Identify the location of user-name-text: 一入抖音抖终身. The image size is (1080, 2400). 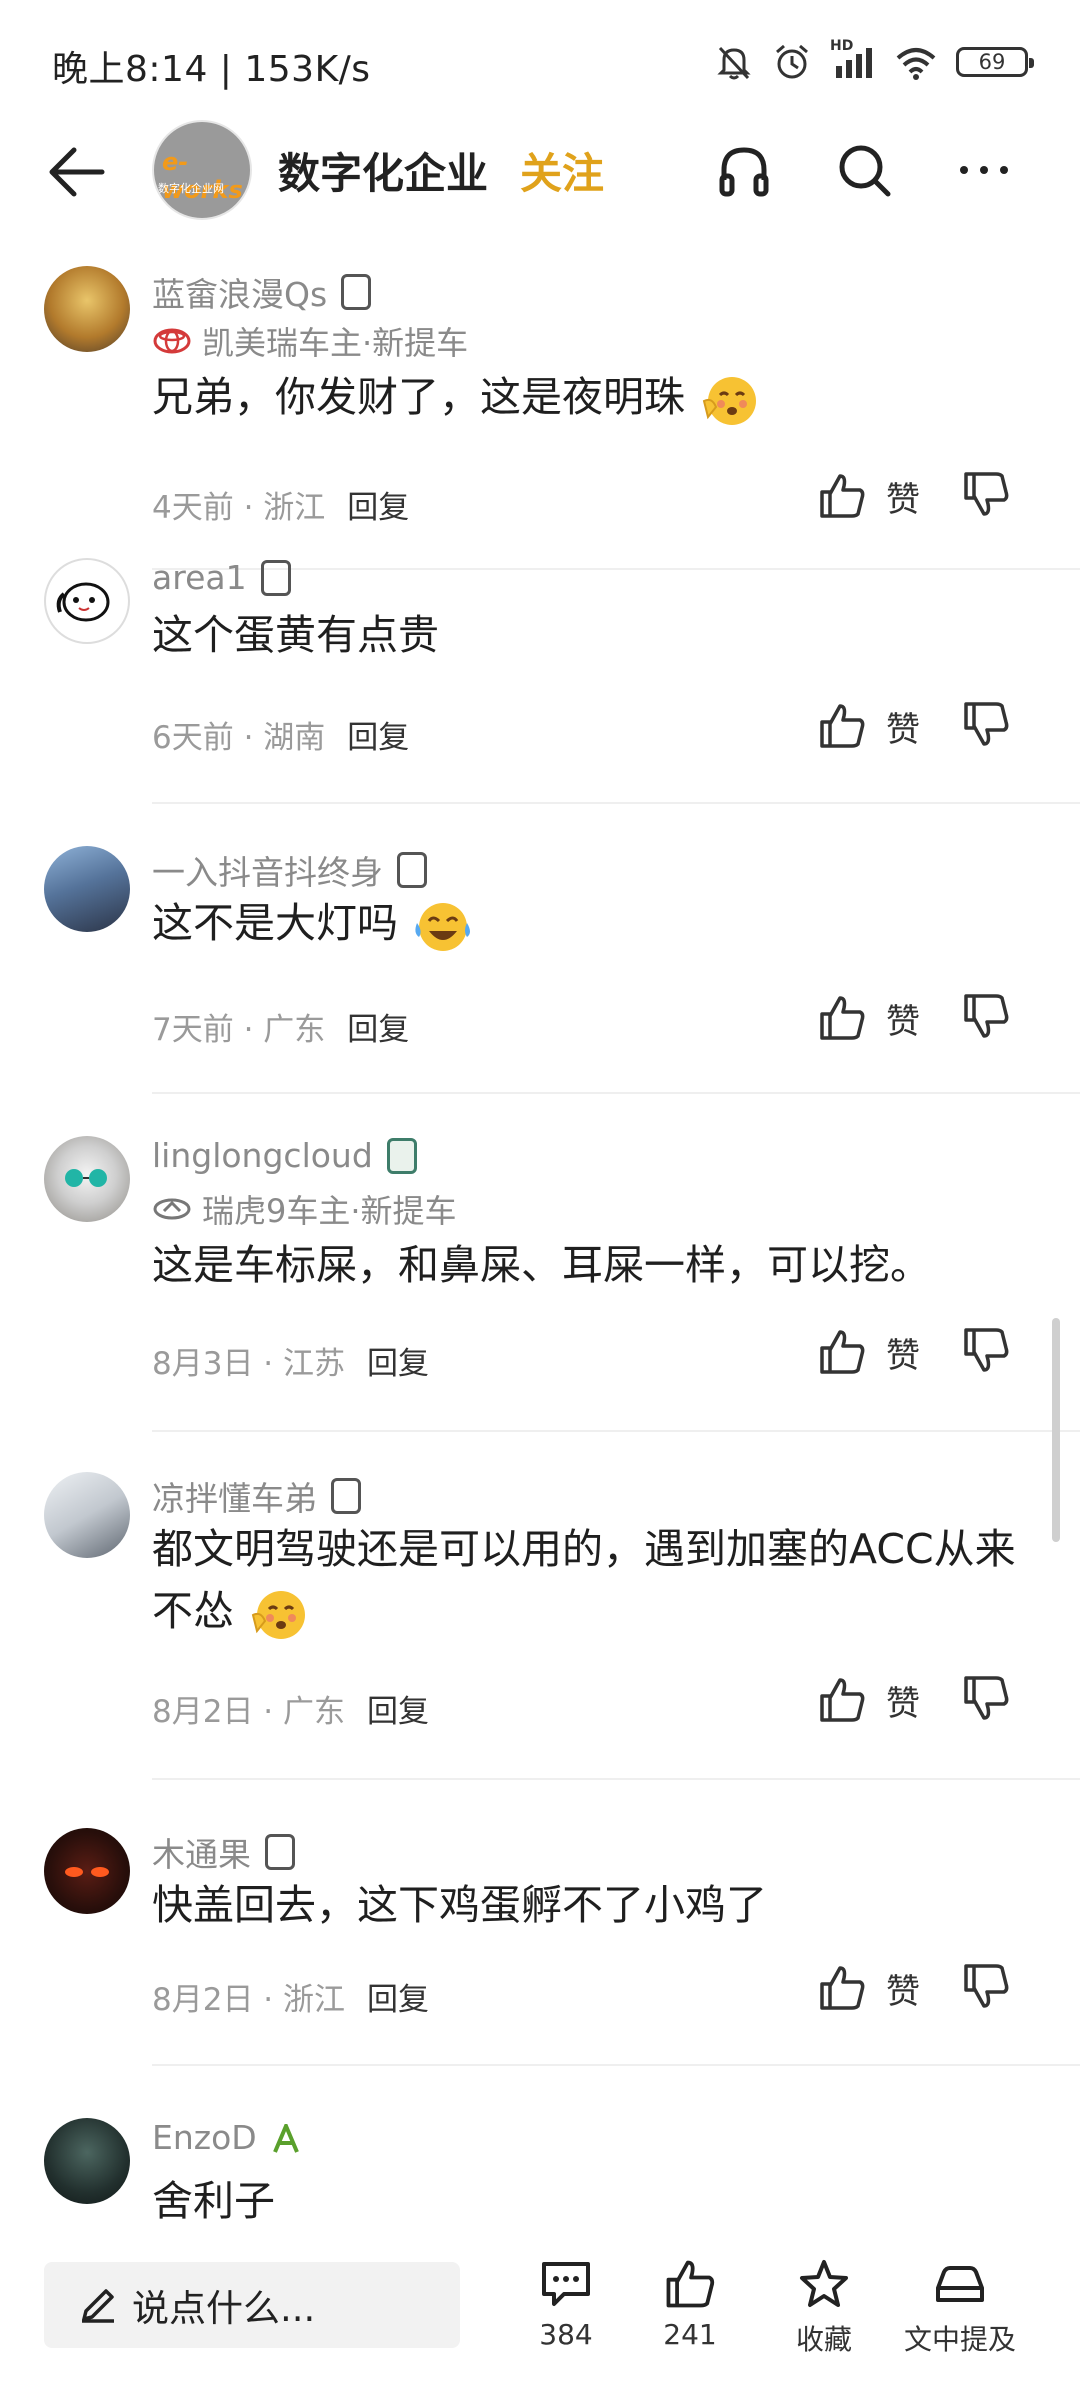
(267, 872).